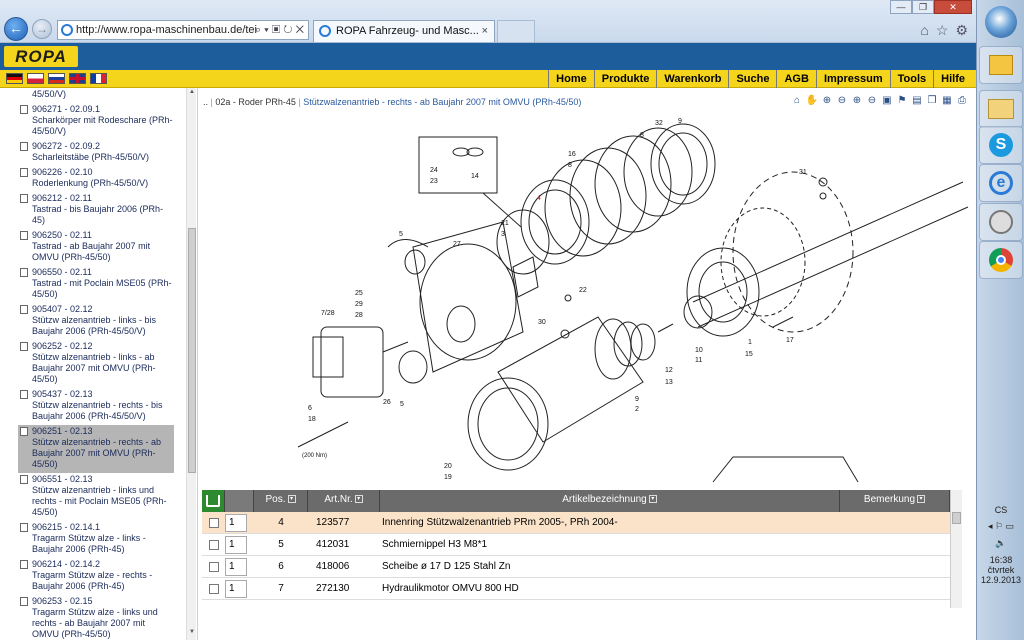 The width and height of the screenshot is (1024, 640). Describe the element at coordinates (457, 244) in the screenshot. I see `drawing-position-label: 27` at that location.